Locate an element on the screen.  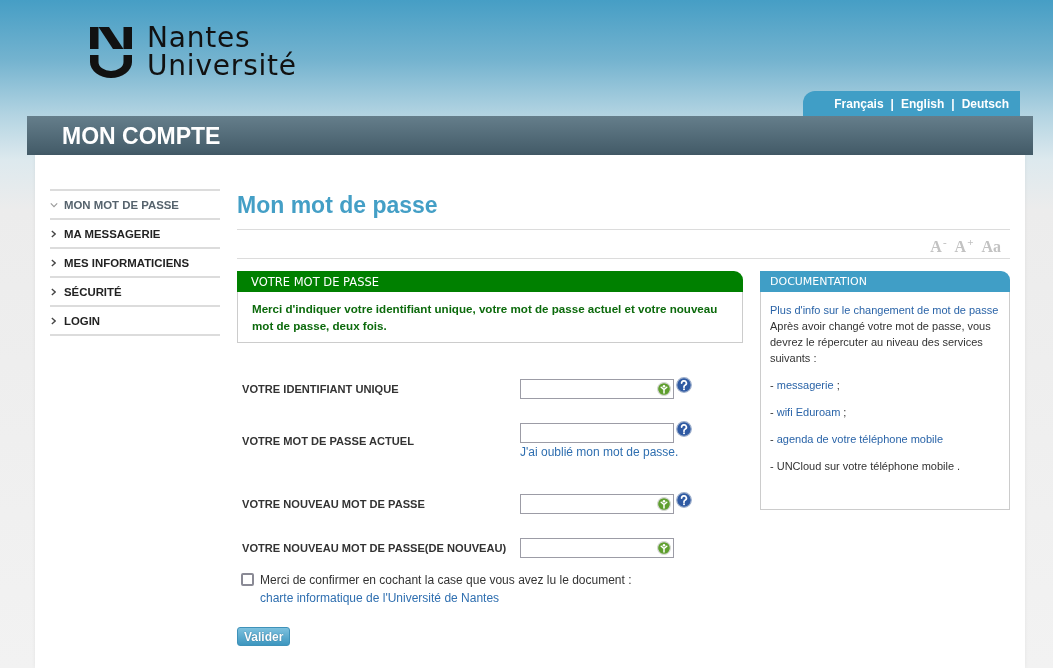
doc-item: - messagerie ; is located at coordinates (805, 385).